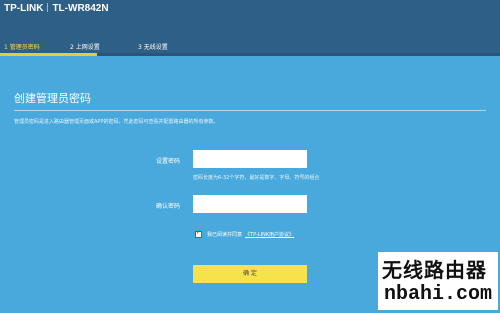  What do you see at coordinates (269, 235) in the screenshot?
I see `user-agreement-link: 《TP-LINK用户协议》` at bounding box center [269, 235].